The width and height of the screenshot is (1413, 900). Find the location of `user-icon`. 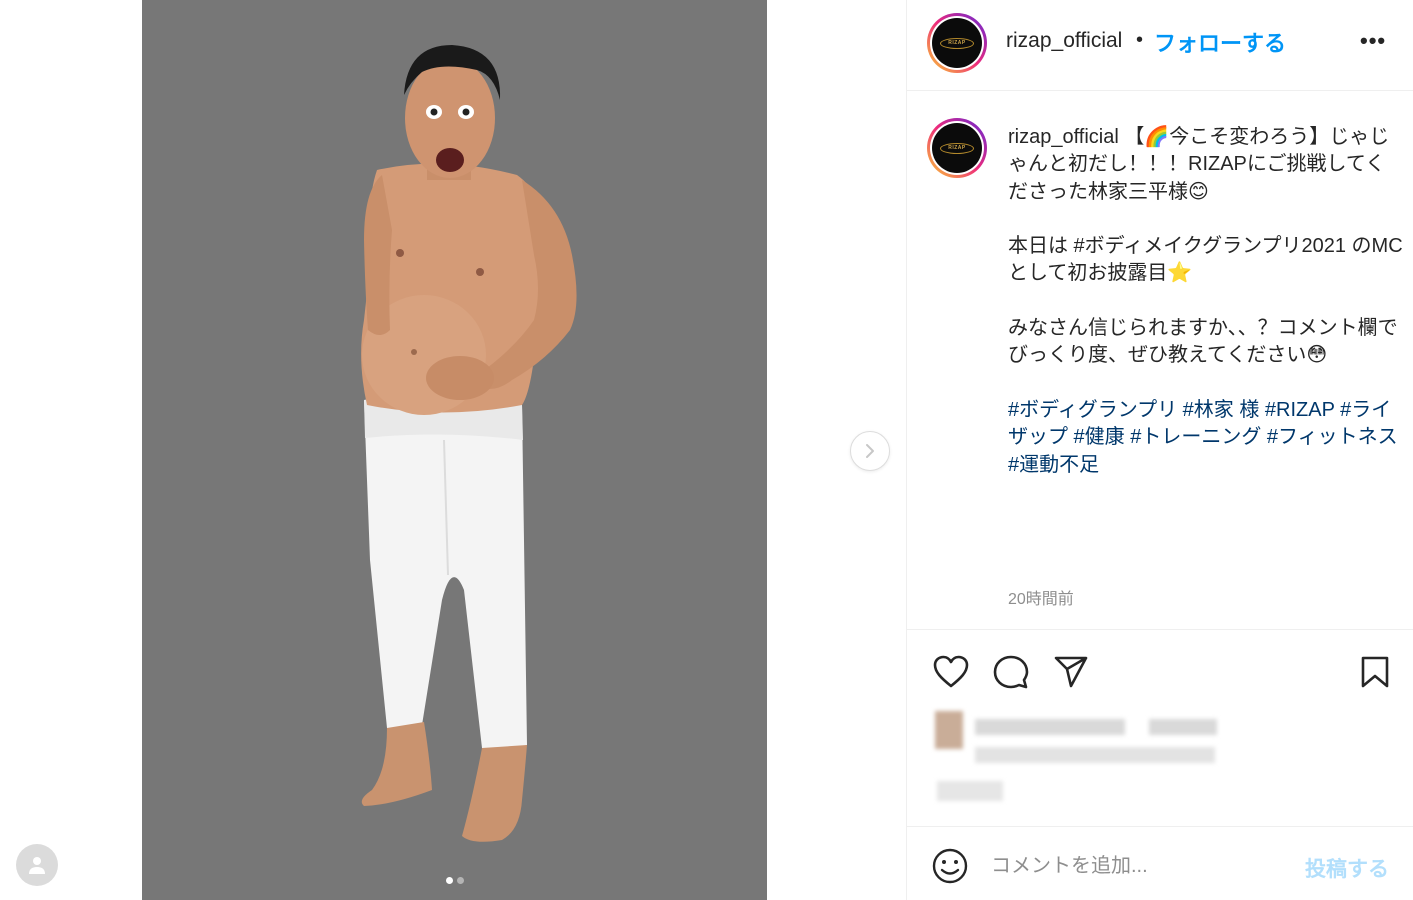

user-icon is located at coordinates (37, 865).